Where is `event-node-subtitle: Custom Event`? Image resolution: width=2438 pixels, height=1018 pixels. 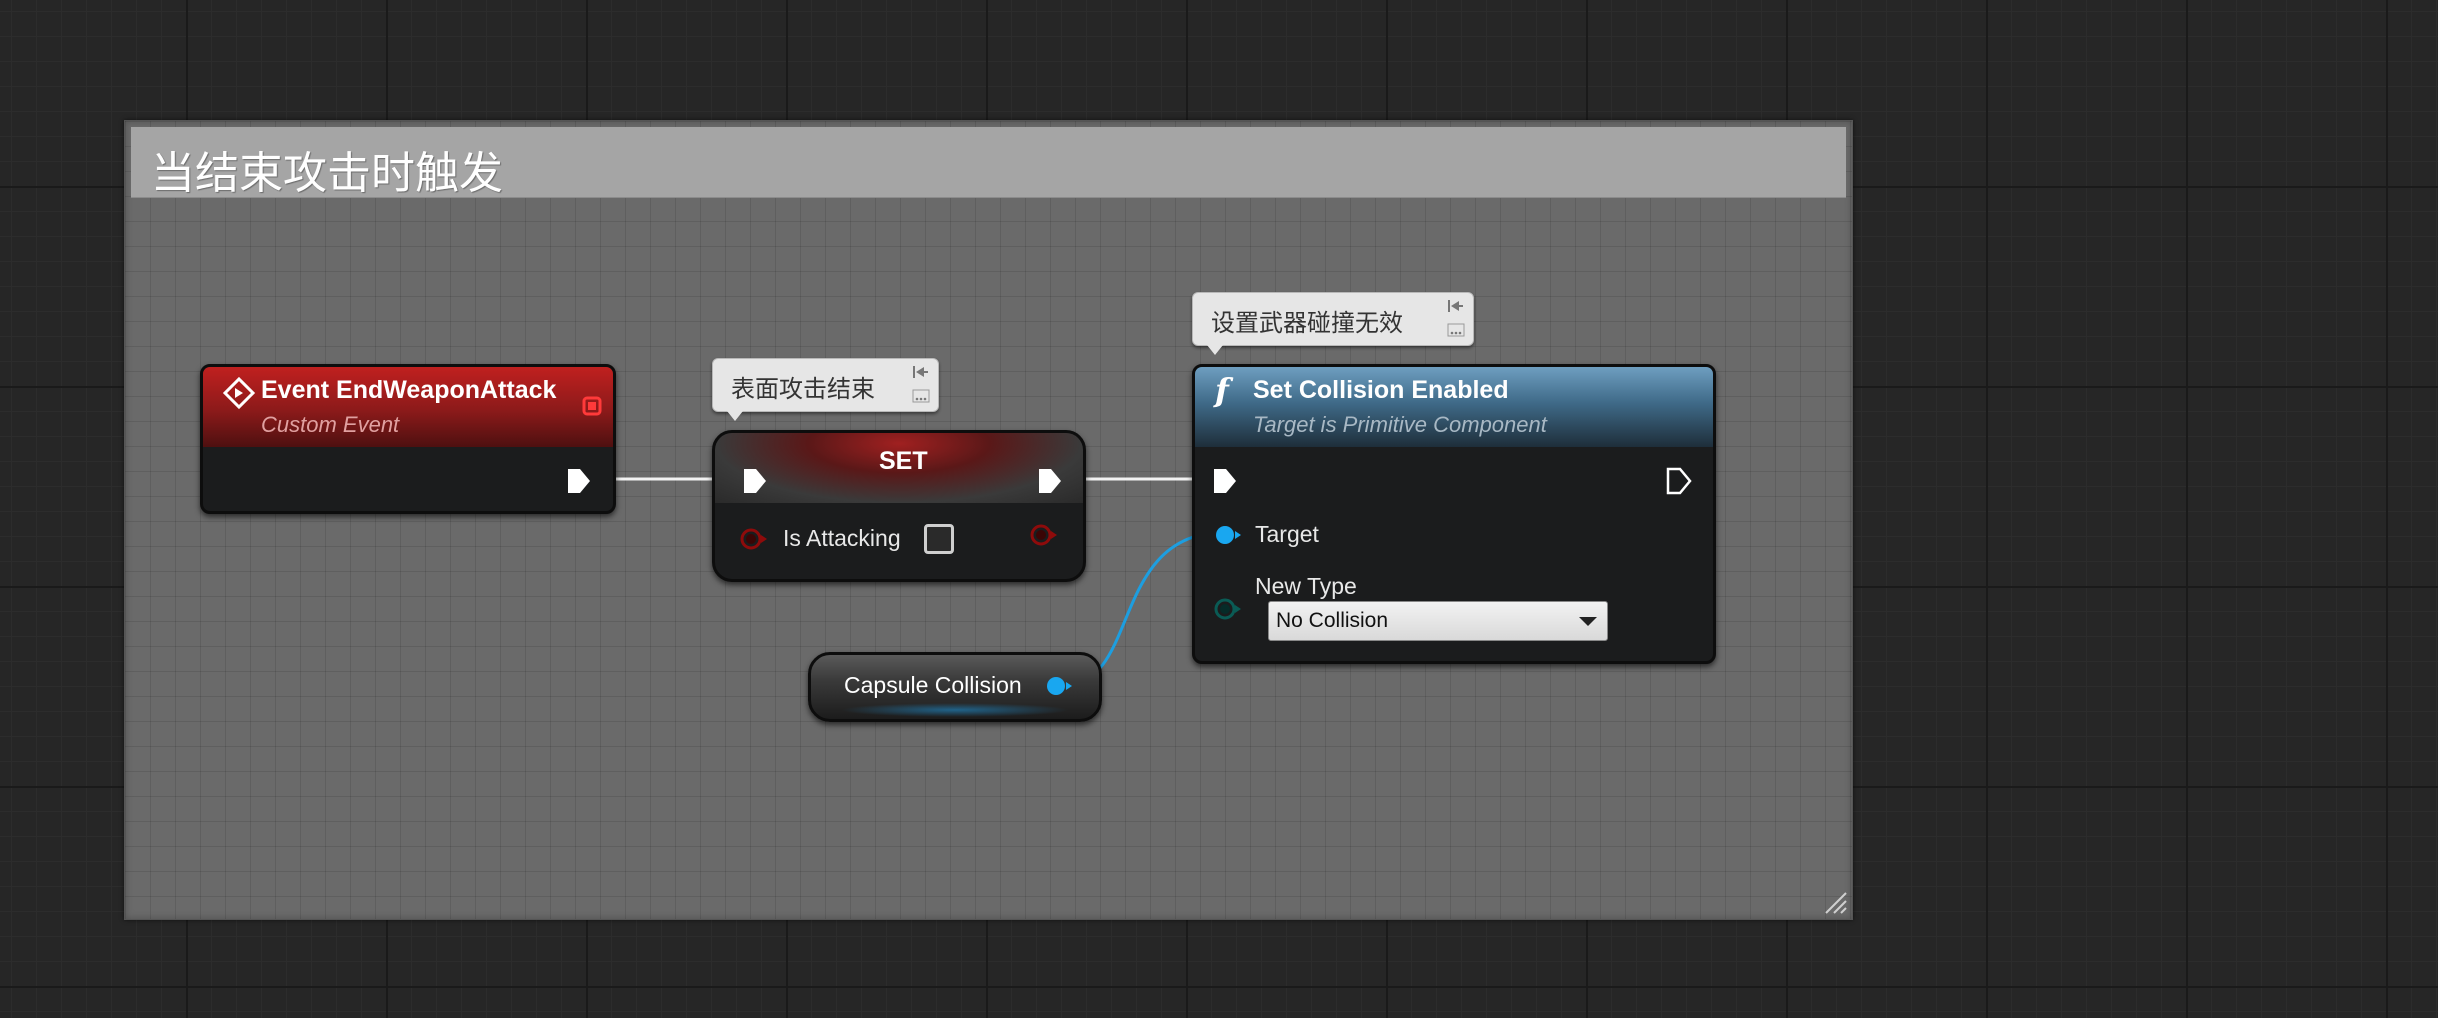
event-node-subtitle: Custom Event is located at coordinates (330, 424).